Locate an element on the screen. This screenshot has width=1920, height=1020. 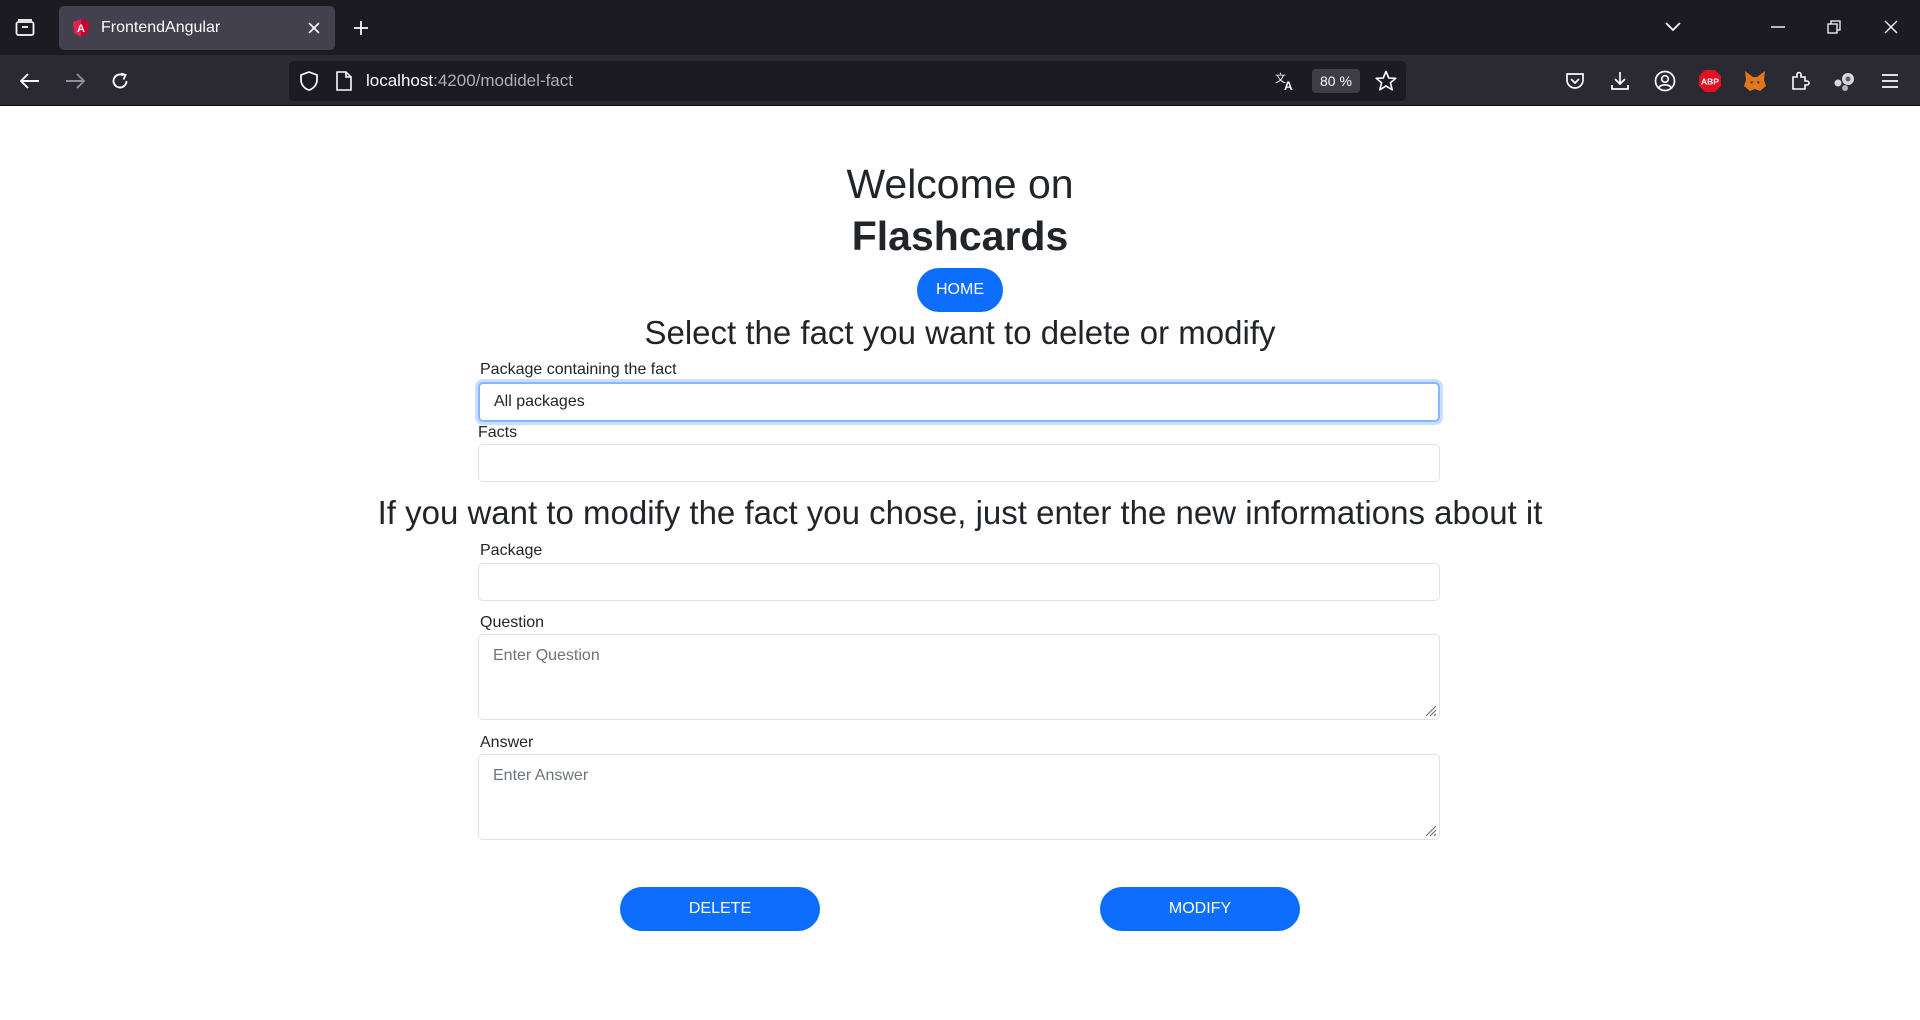
package-input is located at coordinates (959, 582).